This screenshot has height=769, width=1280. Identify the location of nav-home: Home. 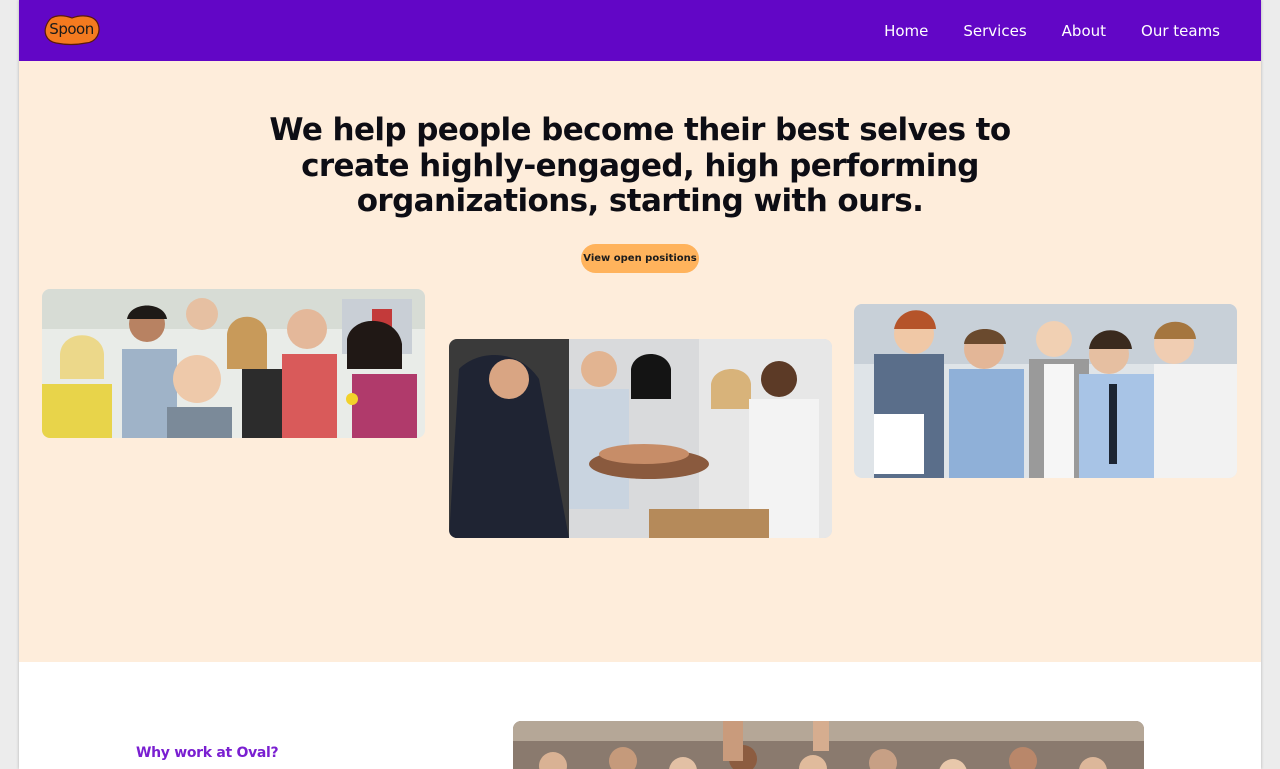
(906, 31).